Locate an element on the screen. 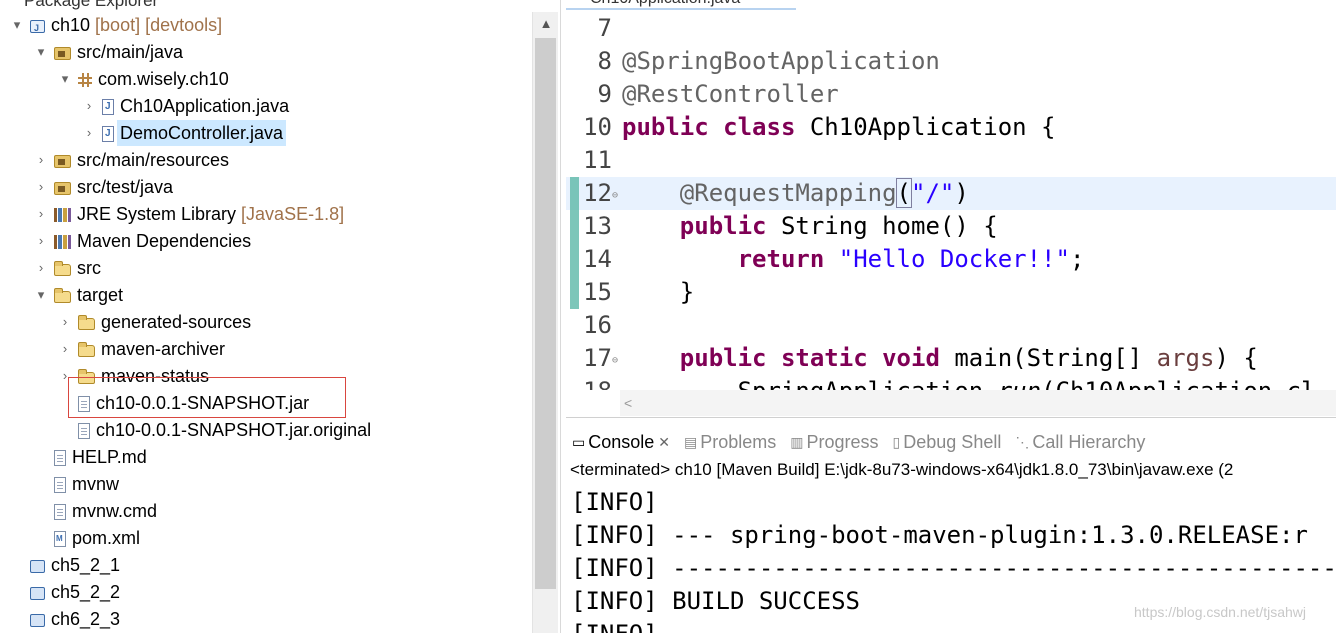 This screenshot has width=1336, height=633. tree-item: mvnw is located at coordinates (76, 484).